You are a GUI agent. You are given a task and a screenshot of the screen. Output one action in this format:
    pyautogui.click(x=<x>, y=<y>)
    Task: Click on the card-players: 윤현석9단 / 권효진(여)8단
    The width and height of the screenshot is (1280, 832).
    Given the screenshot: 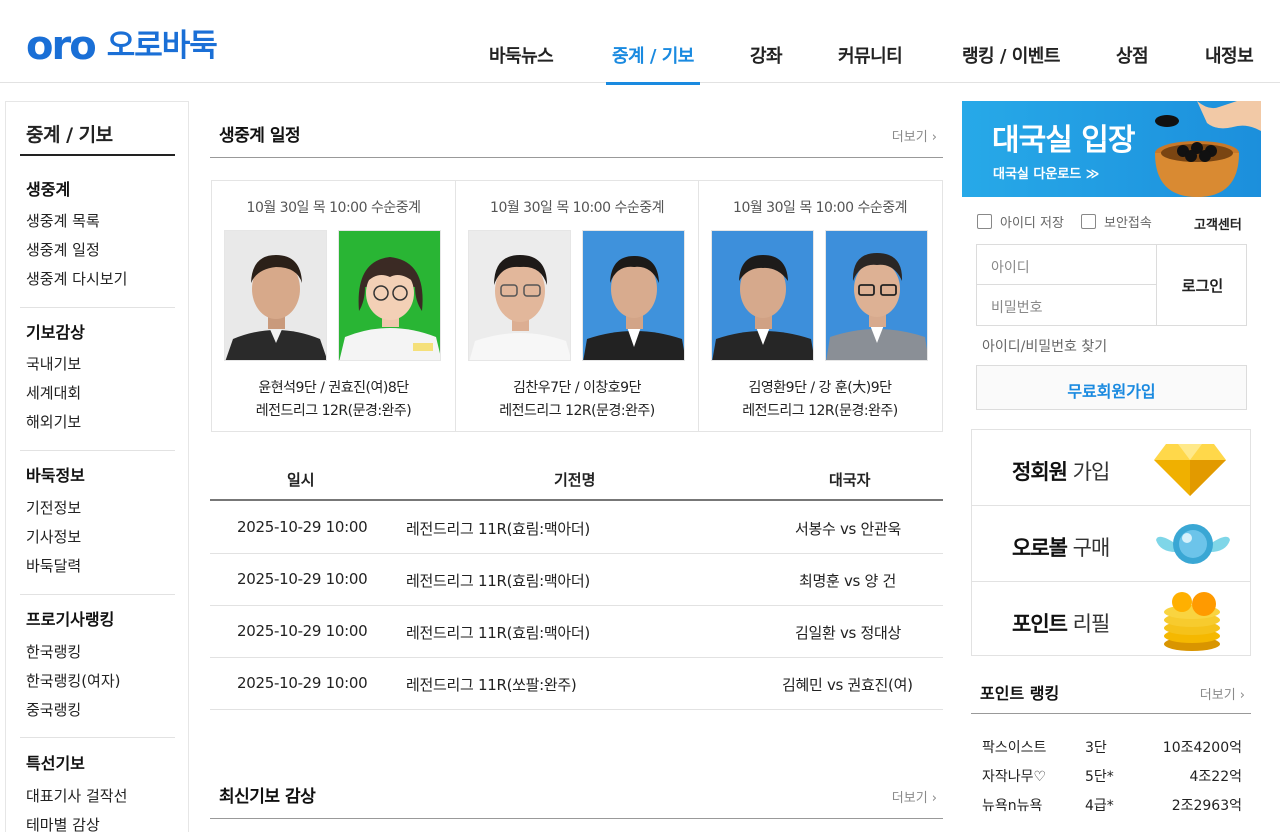 What is the action you would take?
    pyautogui.click(x=333, y=388)
    